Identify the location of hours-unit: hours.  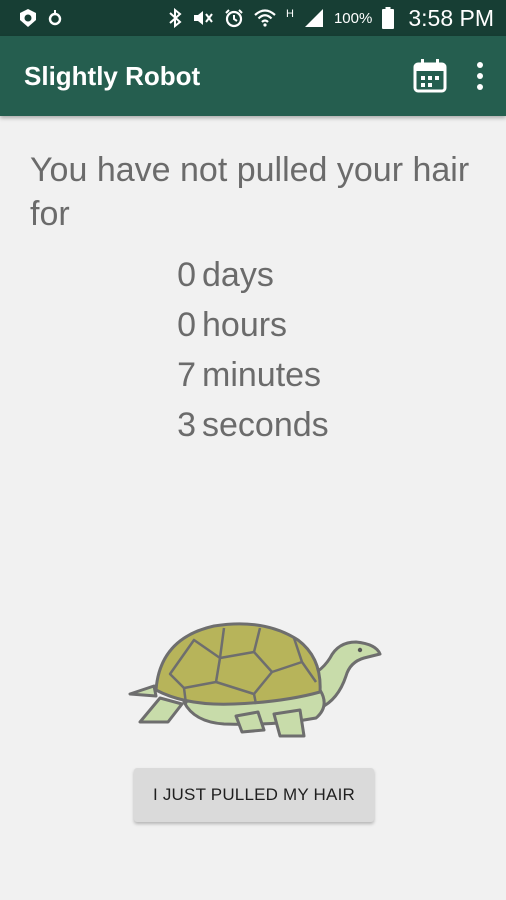
(245, 324).